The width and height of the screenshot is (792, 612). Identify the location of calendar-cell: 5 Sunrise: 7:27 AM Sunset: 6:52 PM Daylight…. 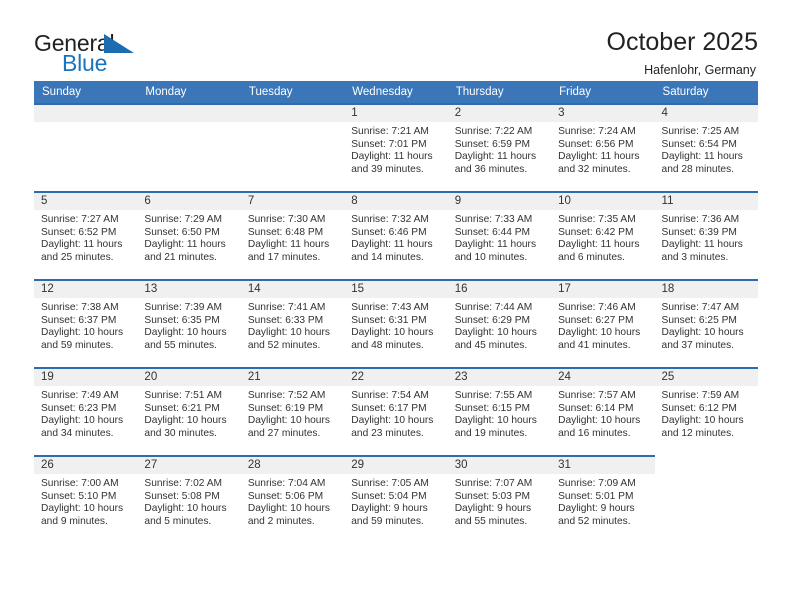
(86, 235).